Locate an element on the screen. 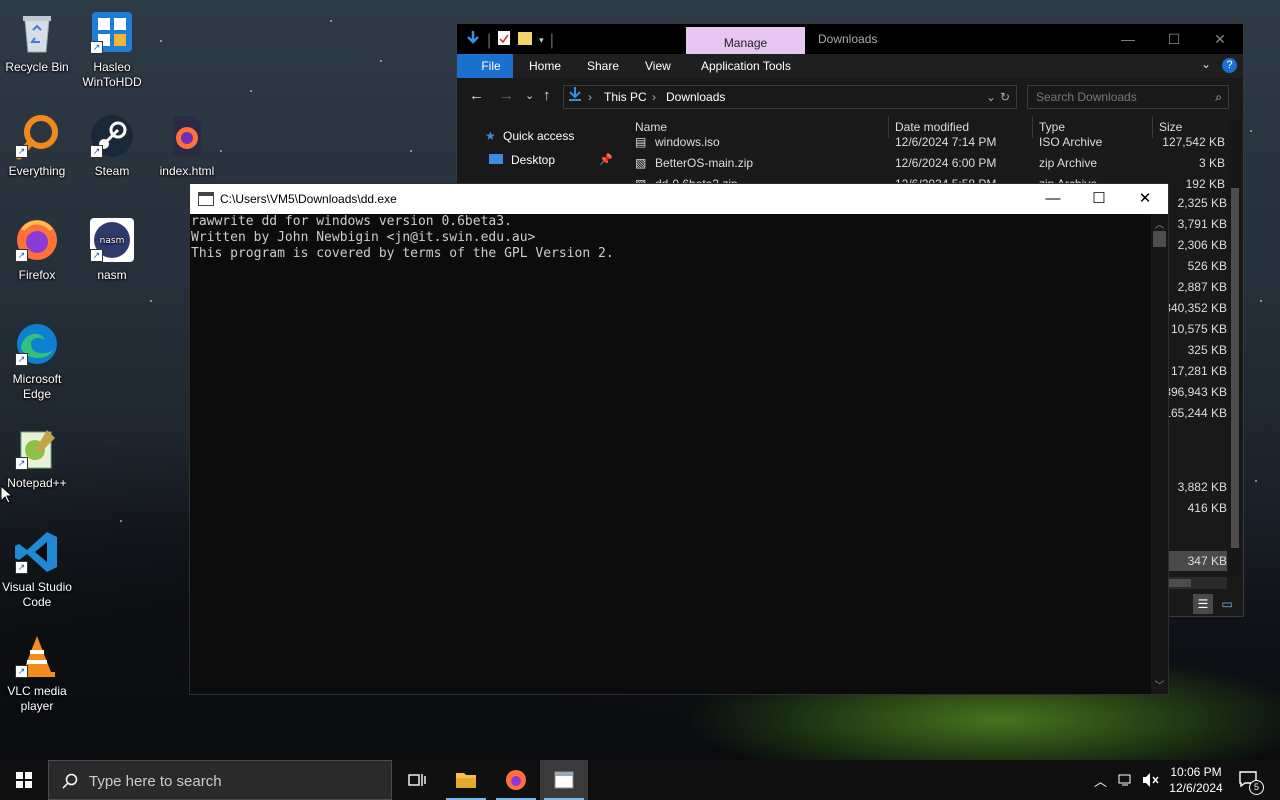 This screenshot has width=1280, height=800. recent-locations-chevron-icon: ⌄ is located at coordinates (529, 95).